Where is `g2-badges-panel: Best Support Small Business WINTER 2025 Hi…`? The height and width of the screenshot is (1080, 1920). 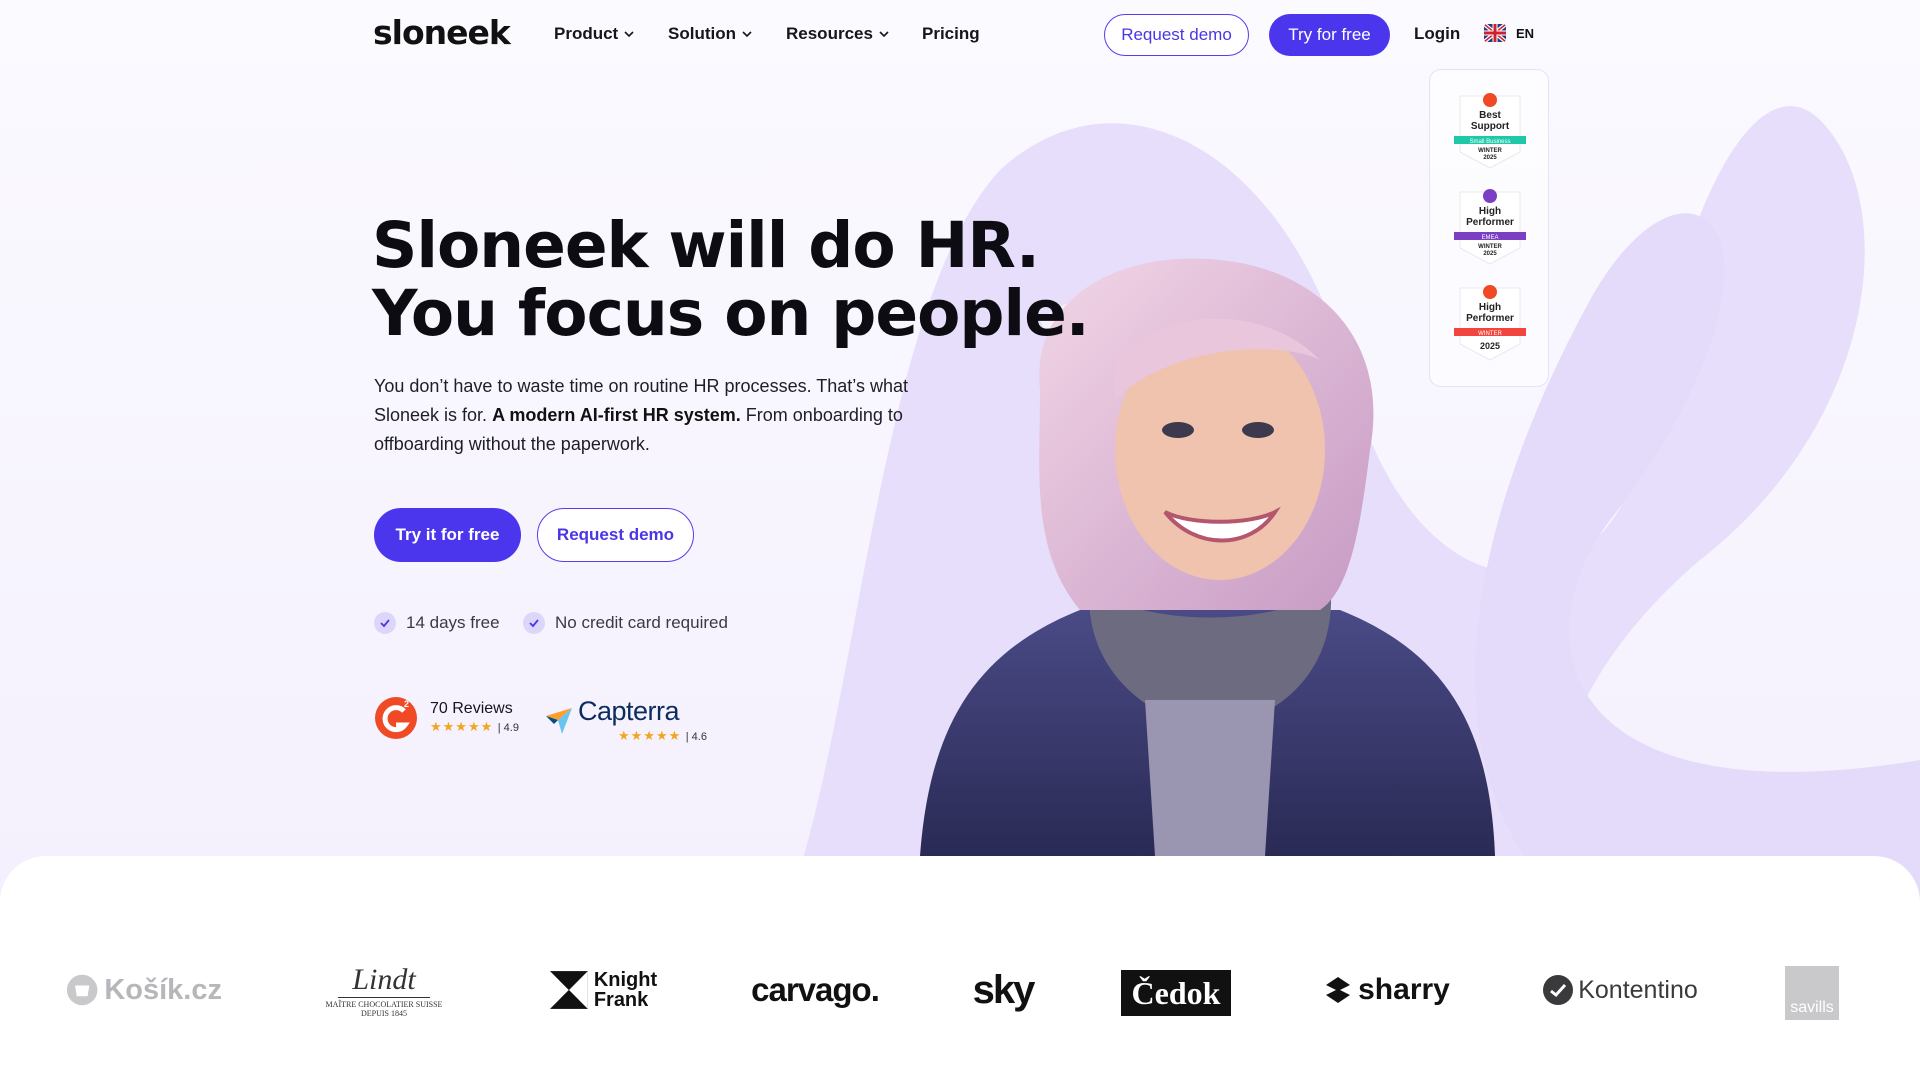 g2-badges-panel: Best Support Small Business WINTER 2025 Hi… is located at coordinates (1489, 228).